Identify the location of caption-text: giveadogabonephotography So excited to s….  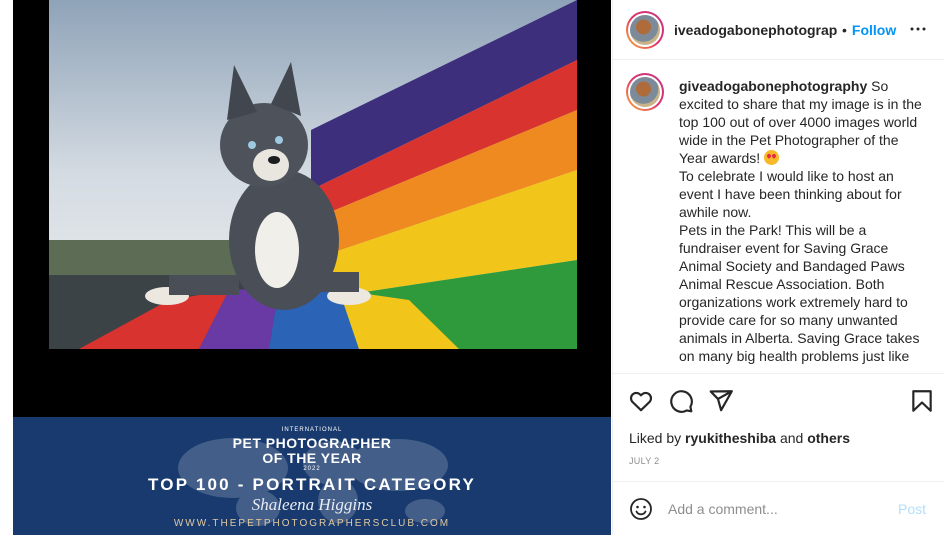
(804, 221).